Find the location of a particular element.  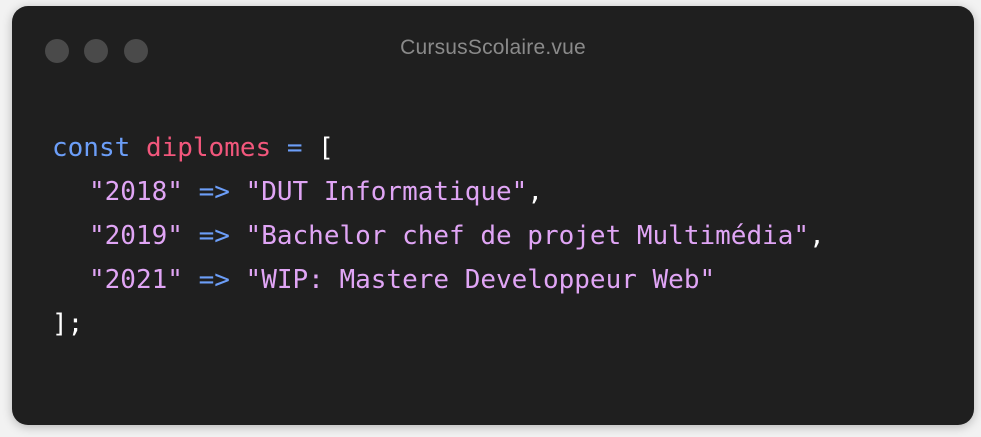

window-title: CursusScolaire.vue is located at coordinates (493, 47).